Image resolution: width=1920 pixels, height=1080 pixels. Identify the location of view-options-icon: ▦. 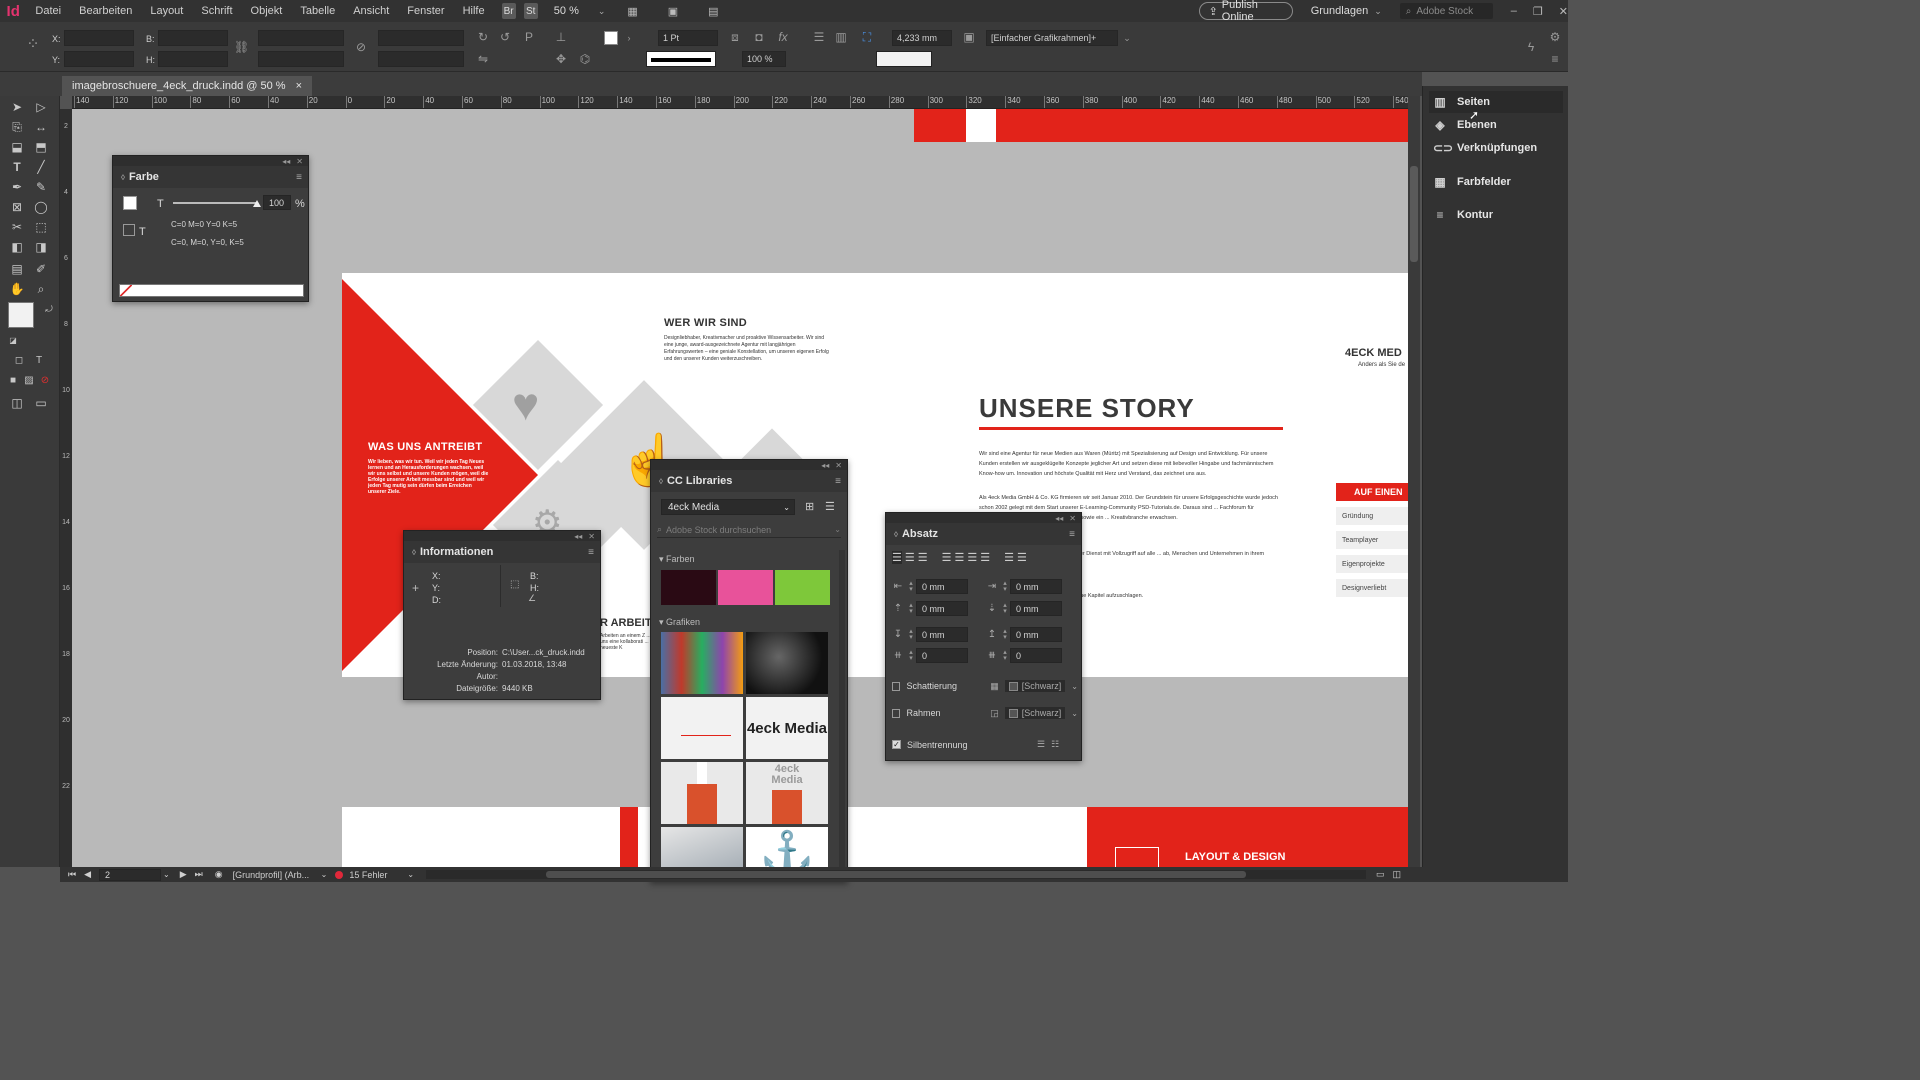
(632, 11).